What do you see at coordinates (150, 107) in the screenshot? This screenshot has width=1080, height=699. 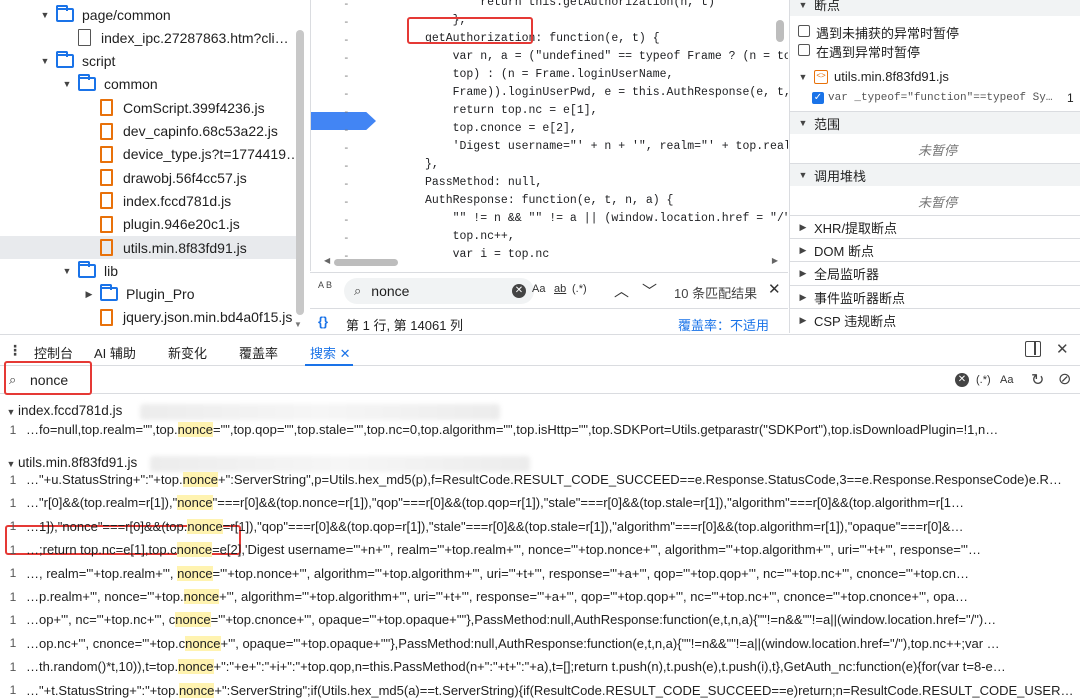 I see `tree-item: ComScript.399f4236.js` at bounding box center [150, 107].